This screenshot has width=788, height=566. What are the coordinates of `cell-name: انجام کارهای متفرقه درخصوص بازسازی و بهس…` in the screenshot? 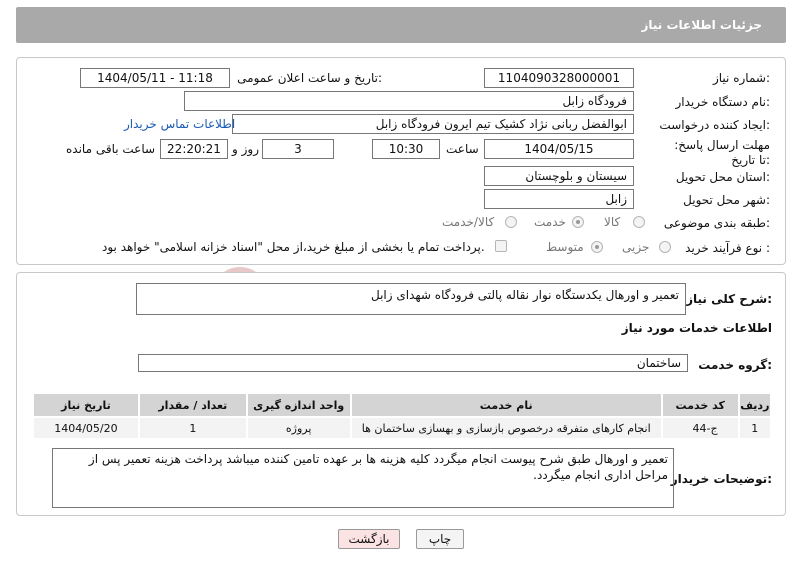 It's located at (506, 428).